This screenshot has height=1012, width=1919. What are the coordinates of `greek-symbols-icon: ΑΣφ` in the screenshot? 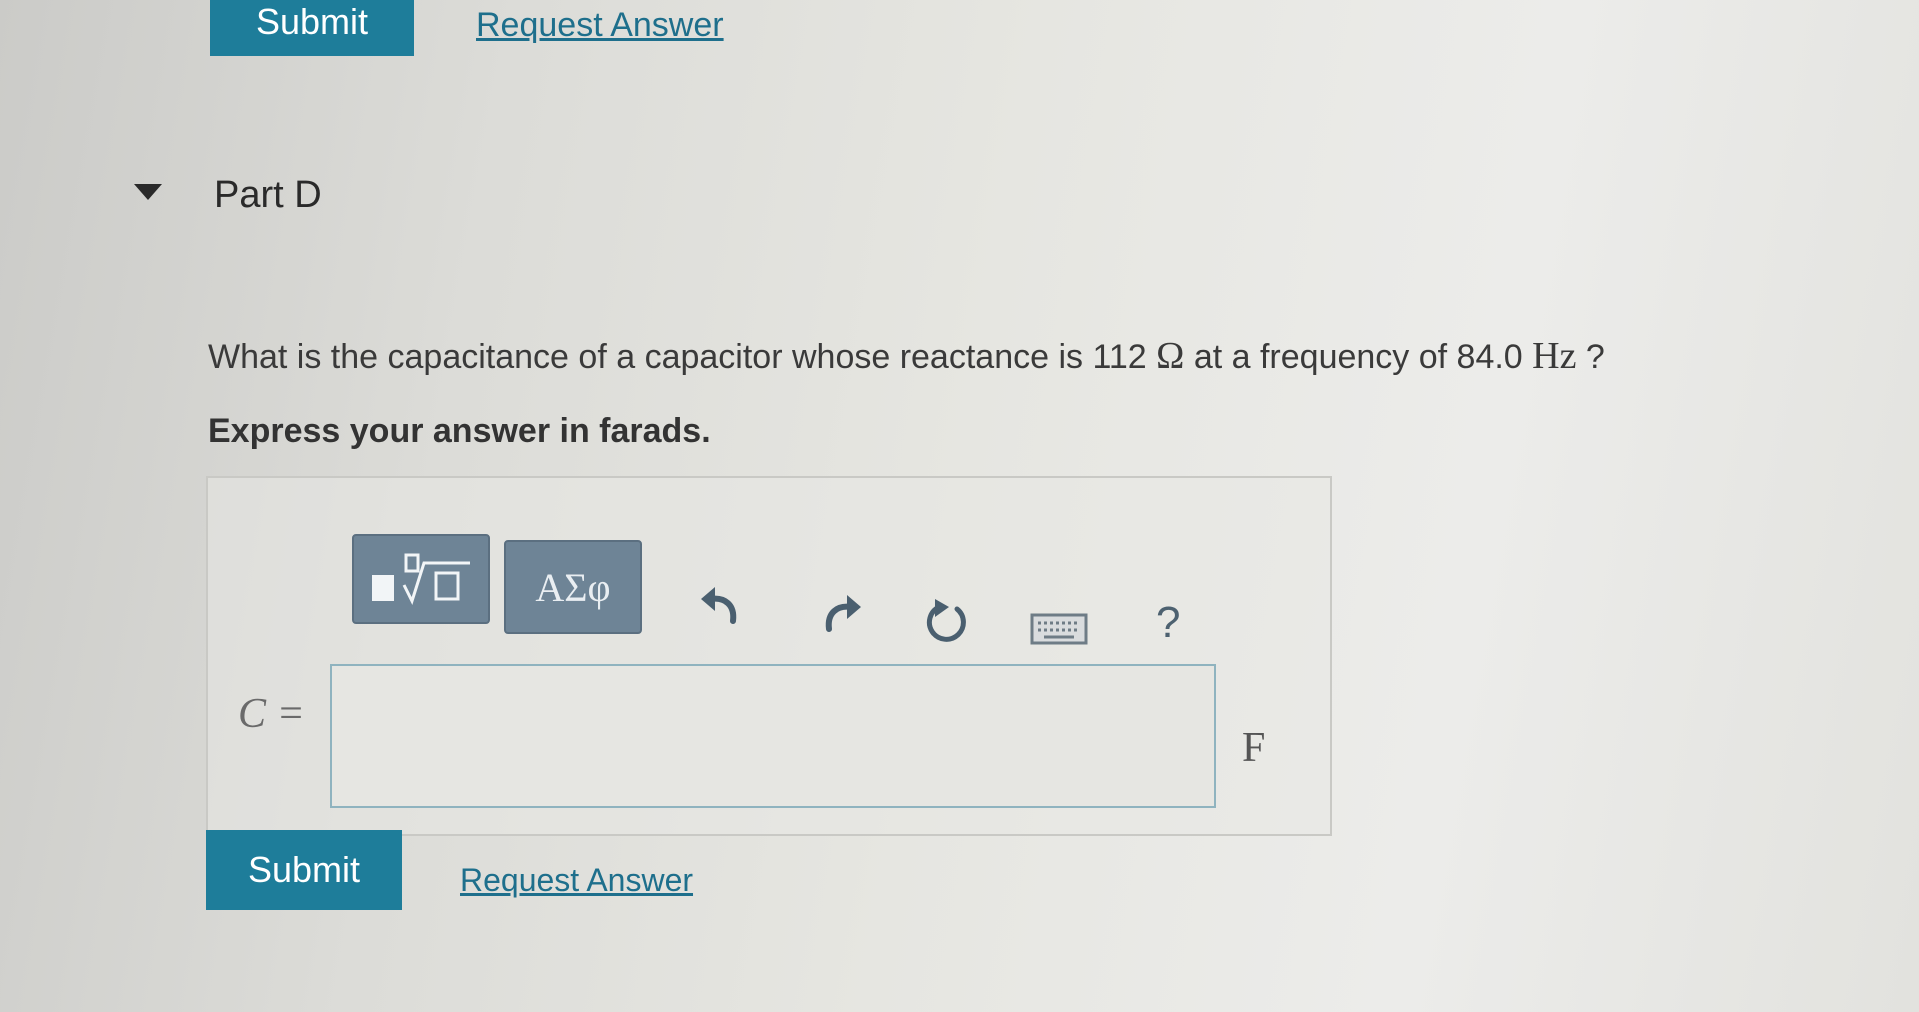 It's located at (573, 587).